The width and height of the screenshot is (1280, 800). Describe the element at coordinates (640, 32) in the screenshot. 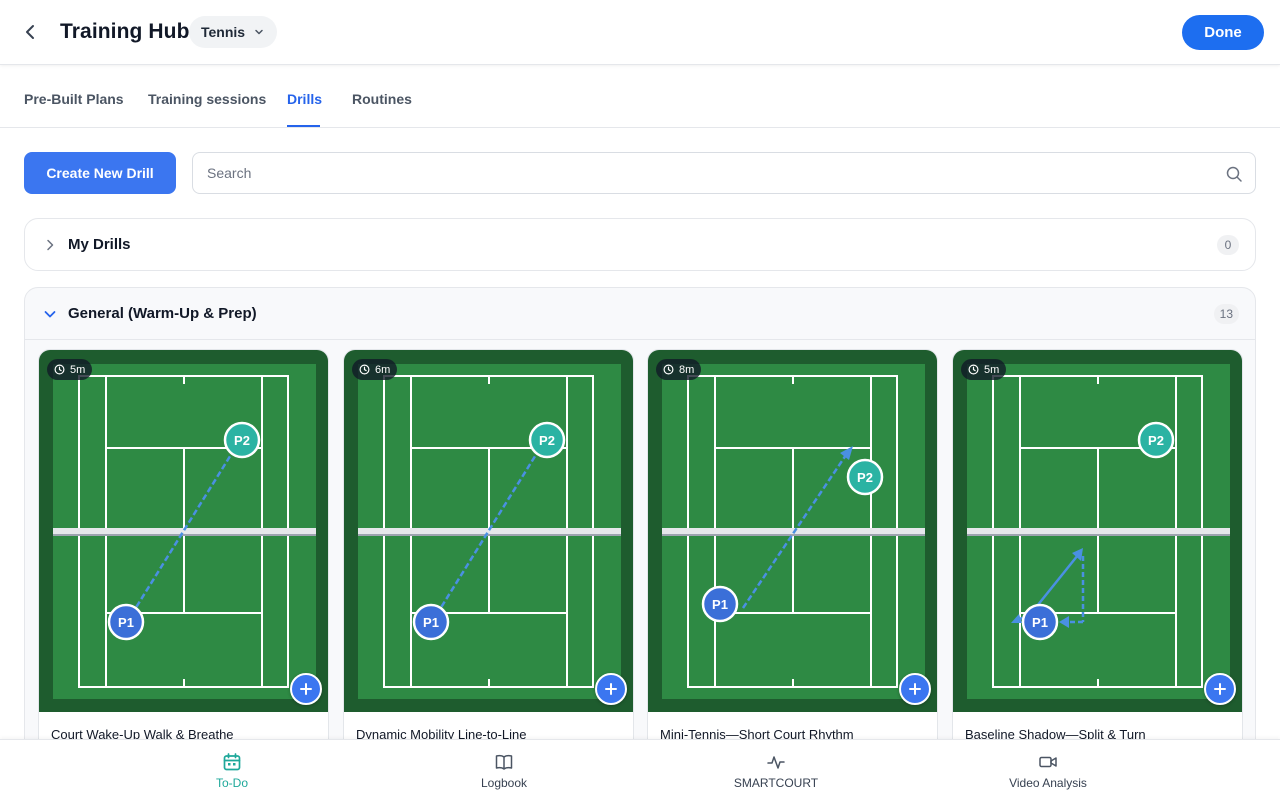

I see `top-bar: Training Hub Tennis Done` at that location.